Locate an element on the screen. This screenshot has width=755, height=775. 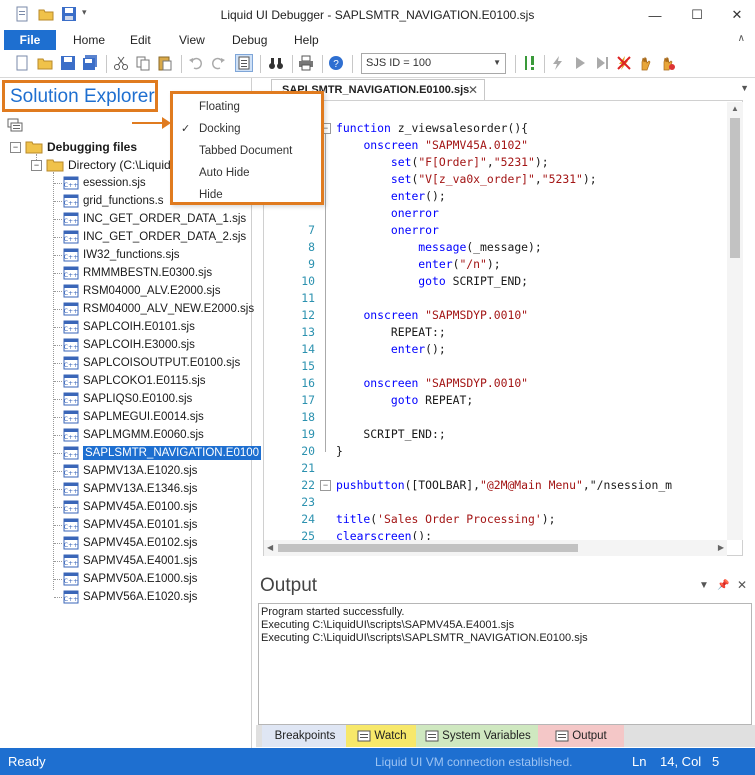
ribbon-collapse-icon: ∧ is located at coordinates (741, 38).